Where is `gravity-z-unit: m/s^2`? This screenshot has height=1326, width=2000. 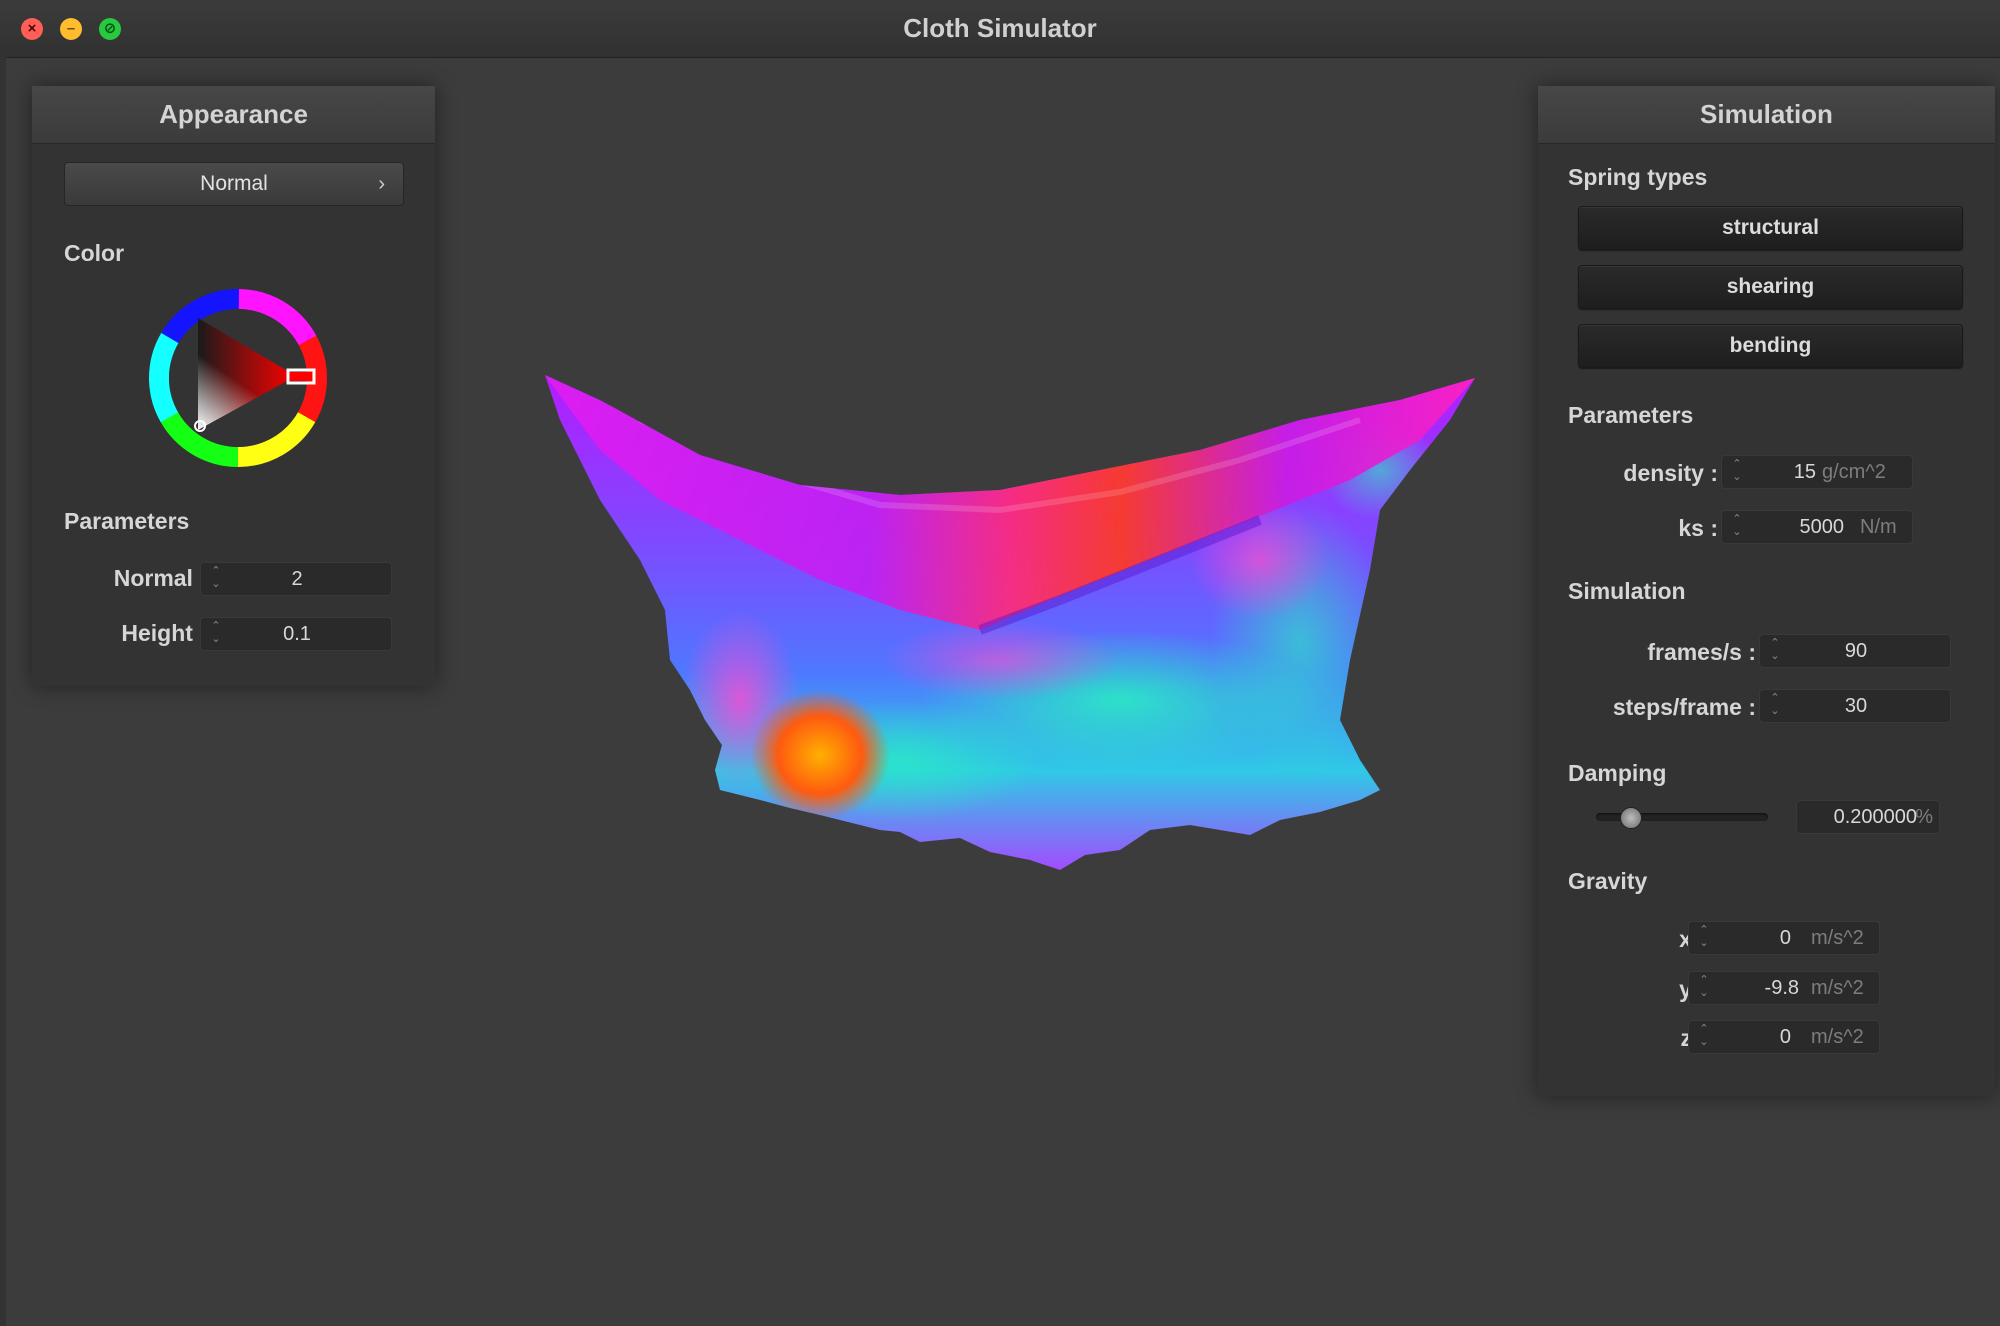 gravity-z-unit: m/s^2 is located at coordinates (1837, 1037).